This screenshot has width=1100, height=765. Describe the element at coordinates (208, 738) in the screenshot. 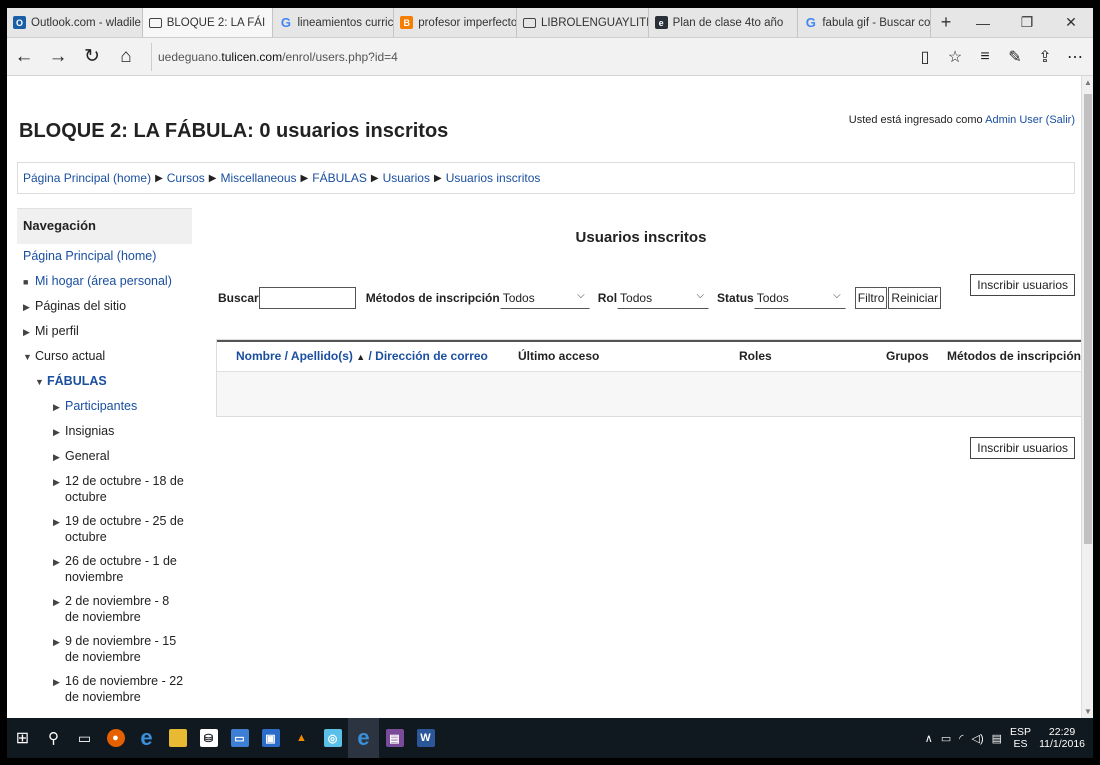

I see `store-icon: ⛁` at that location.